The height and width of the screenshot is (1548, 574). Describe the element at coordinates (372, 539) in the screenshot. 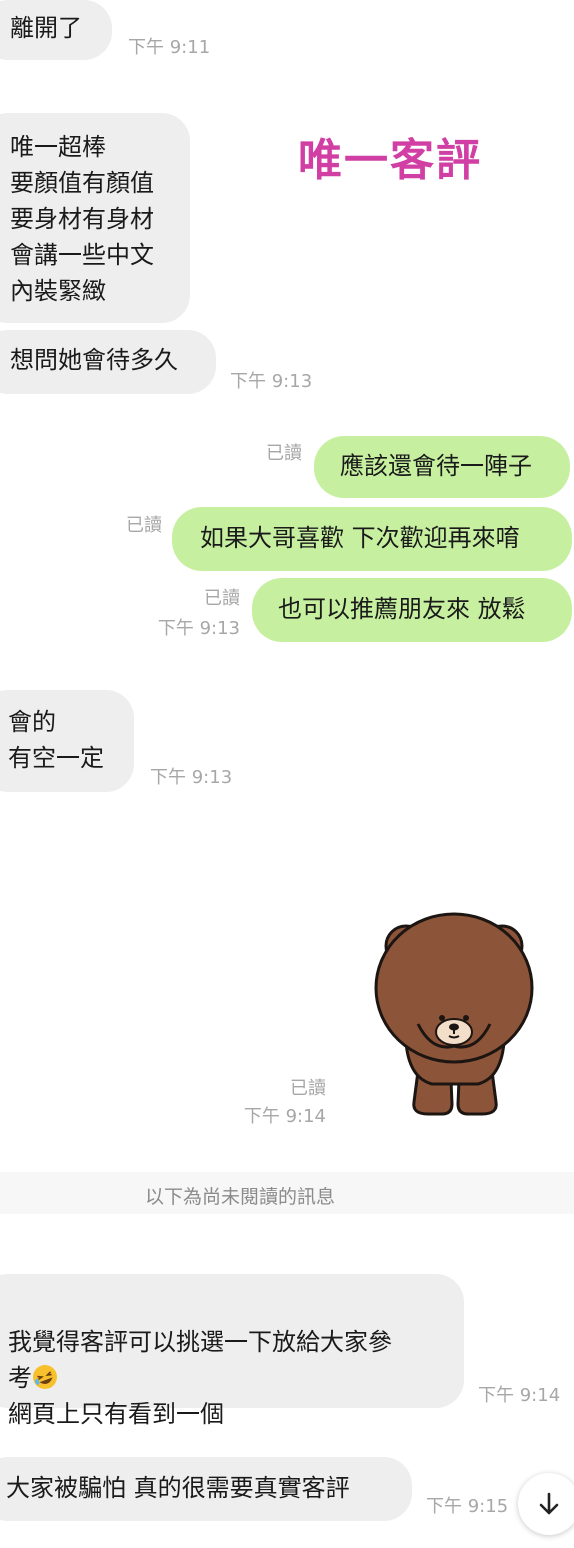

I see `outgoing-message: 如果大哥喜歡 下次歡迎再來唷` at that location.